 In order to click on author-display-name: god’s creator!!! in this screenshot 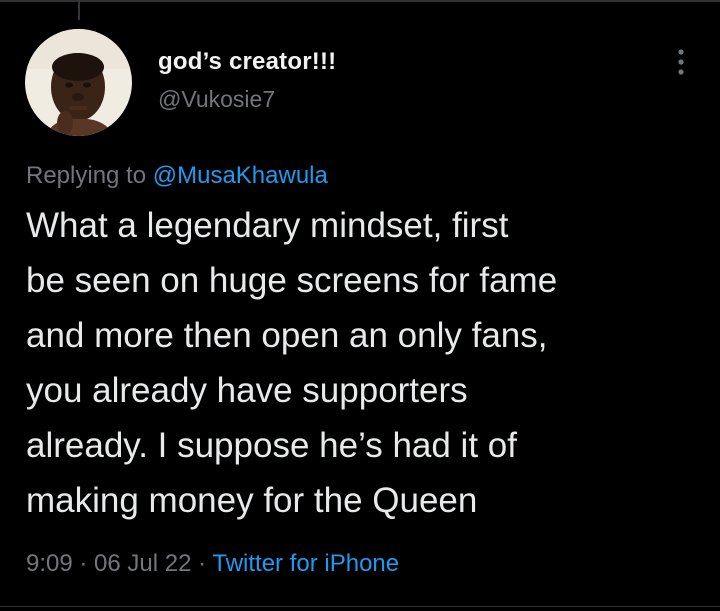, I will do `click(247, 62)`.